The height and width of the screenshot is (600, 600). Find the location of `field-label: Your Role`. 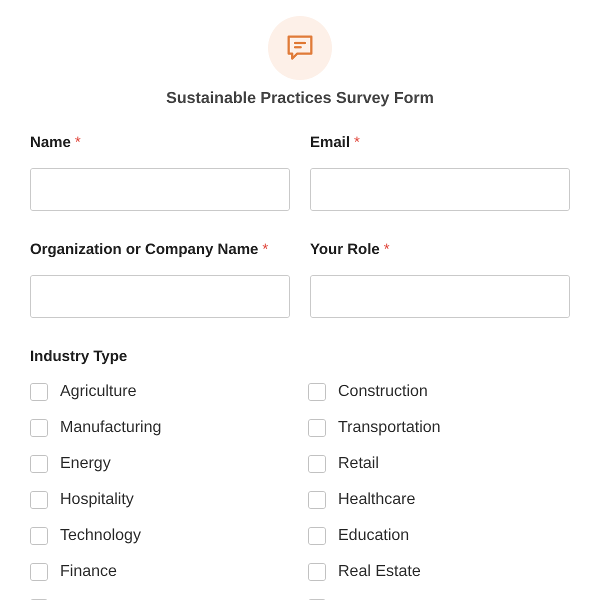

field-label: Your Role is located at coordinates (345, 250).